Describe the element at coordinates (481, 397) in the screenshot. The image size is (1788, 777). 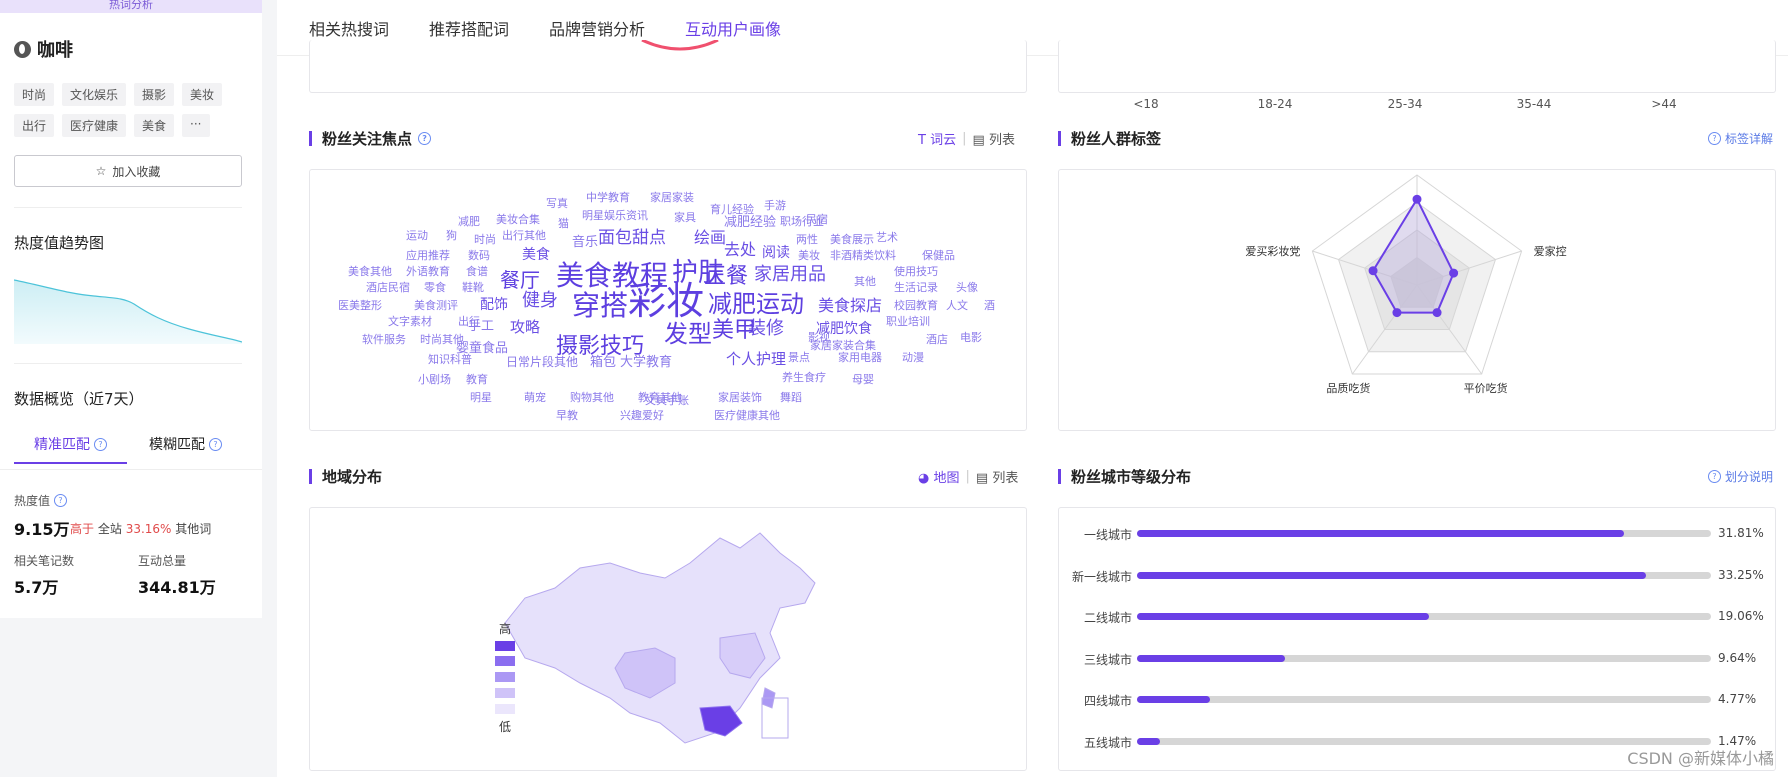
I see `cloud-word: 明星` at that location.